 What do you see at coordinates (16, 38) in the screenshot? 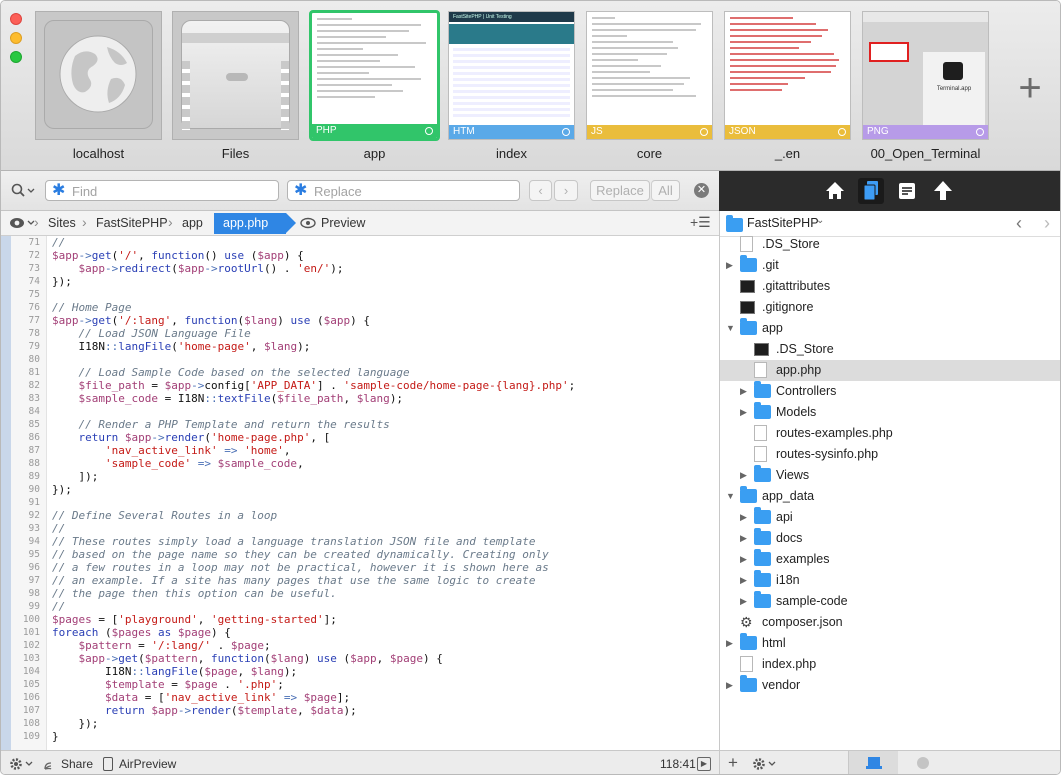
I see `minimize-window-button` at bounding box center [16, 38].